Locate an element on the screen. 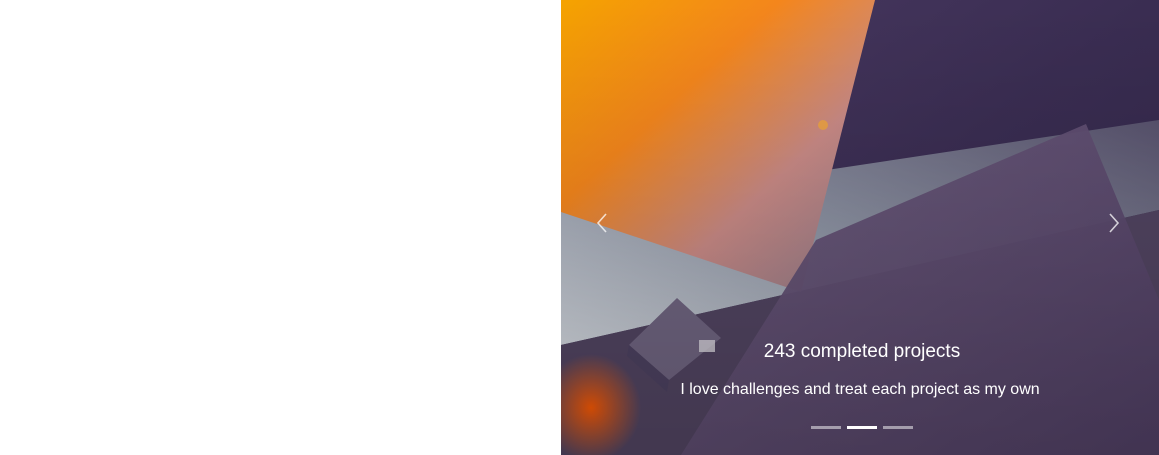  chevron-left-icon is located at coordinates (602, 223).